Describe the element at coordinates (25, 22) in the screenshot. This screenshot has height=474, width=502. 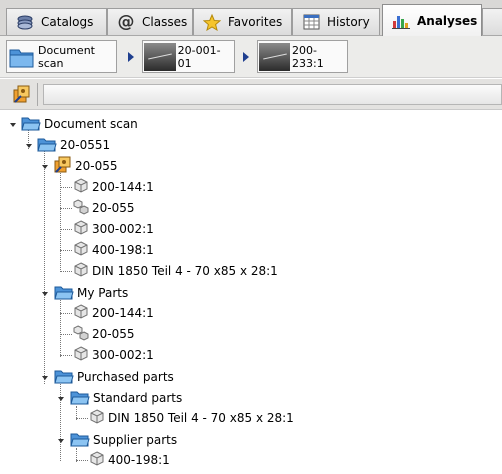
I see `catalogs-icon` at that location.